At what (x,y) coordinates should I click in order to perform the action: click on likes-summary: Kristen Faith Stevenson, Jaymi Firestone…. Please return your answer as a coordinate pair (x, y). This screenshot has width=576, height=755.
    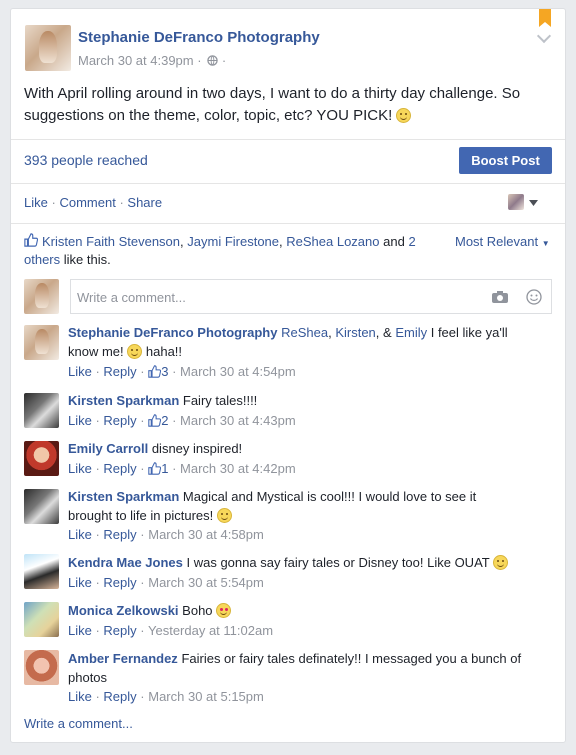
    Looking at the image, I should click on (229, 241).